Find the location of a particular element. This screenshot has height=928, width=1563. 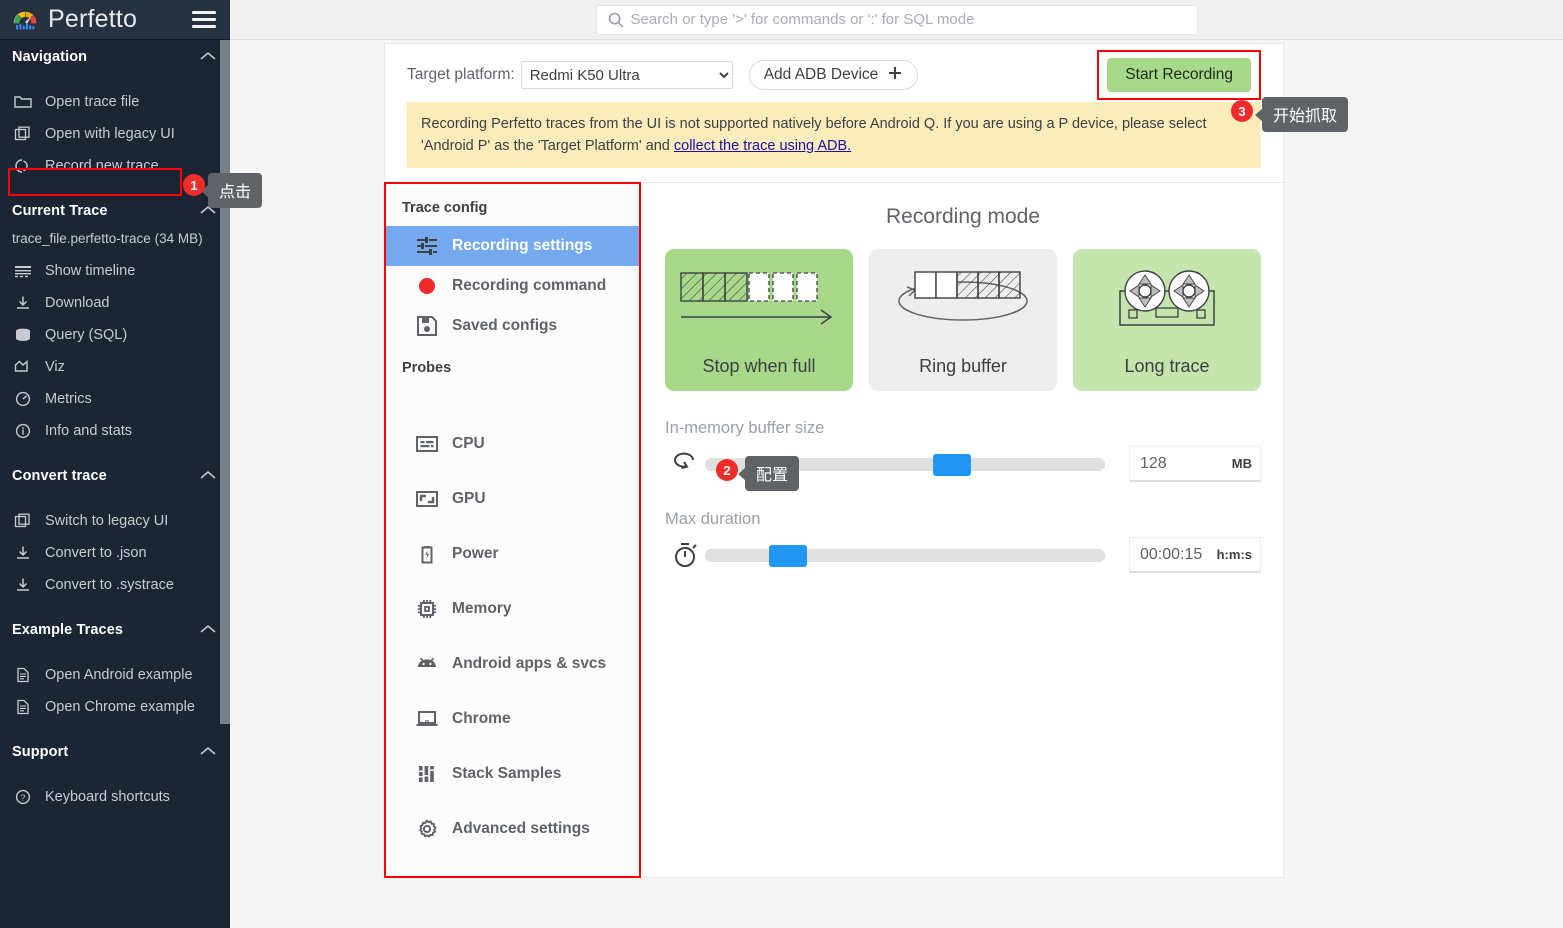

current-trace-filename: trace_file.perfetto-trace (34 MB) is located at coordinates (107, 238).